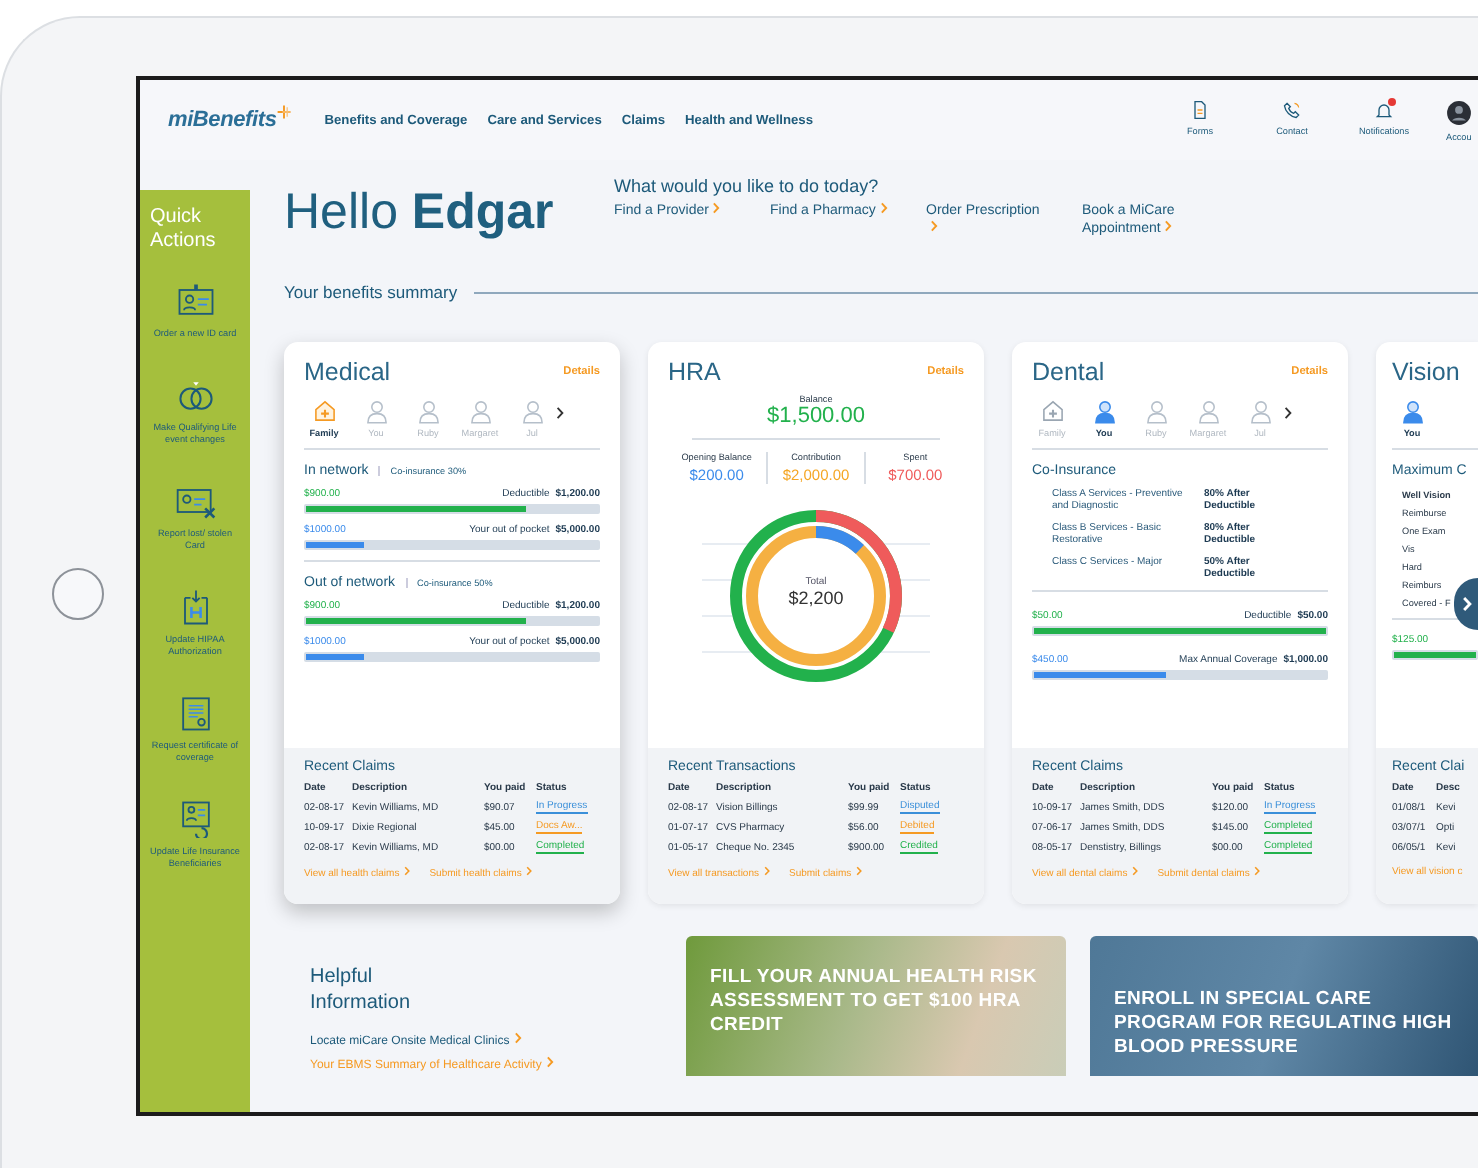 This screenshot has height=1168, width=1478. I want to click on phone-icon, so click(1292, 109).